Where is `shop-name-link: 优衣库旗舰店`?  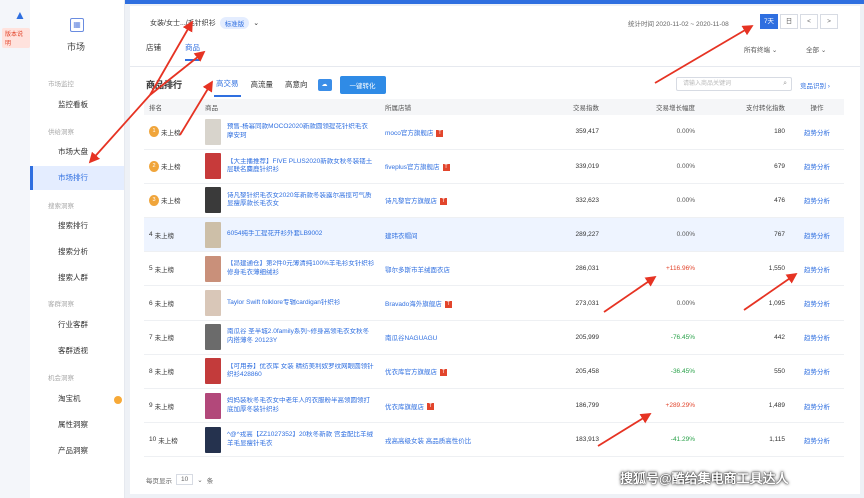 shop-name-link: 优衣库旗舰店 is located at coordinates (404, 407).